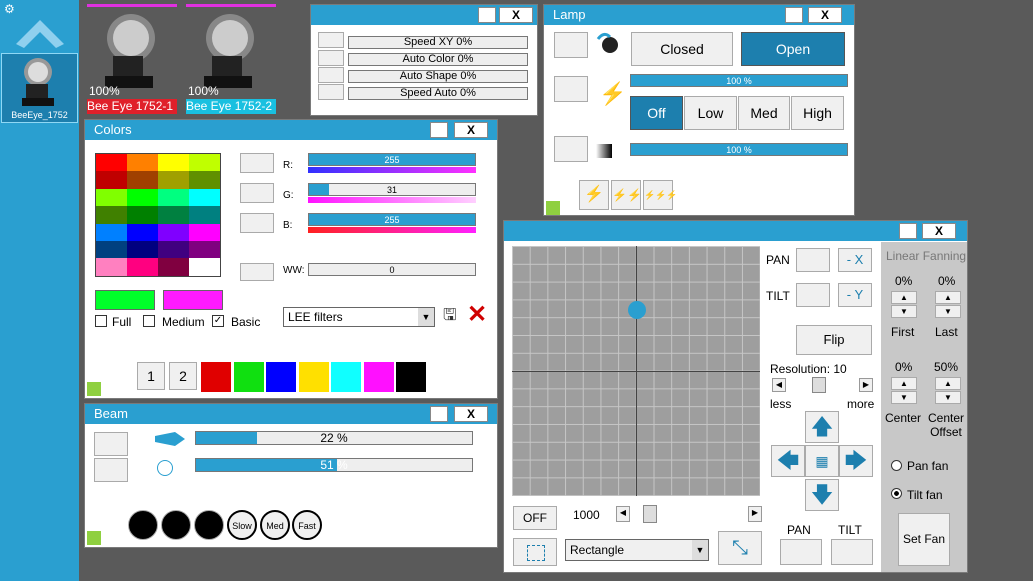 The image size is (1033, 581). What do you see at coordinates (855, 260) in the screenshot?
I see `neg-x-button: - X` at bounding box center [855, 260].